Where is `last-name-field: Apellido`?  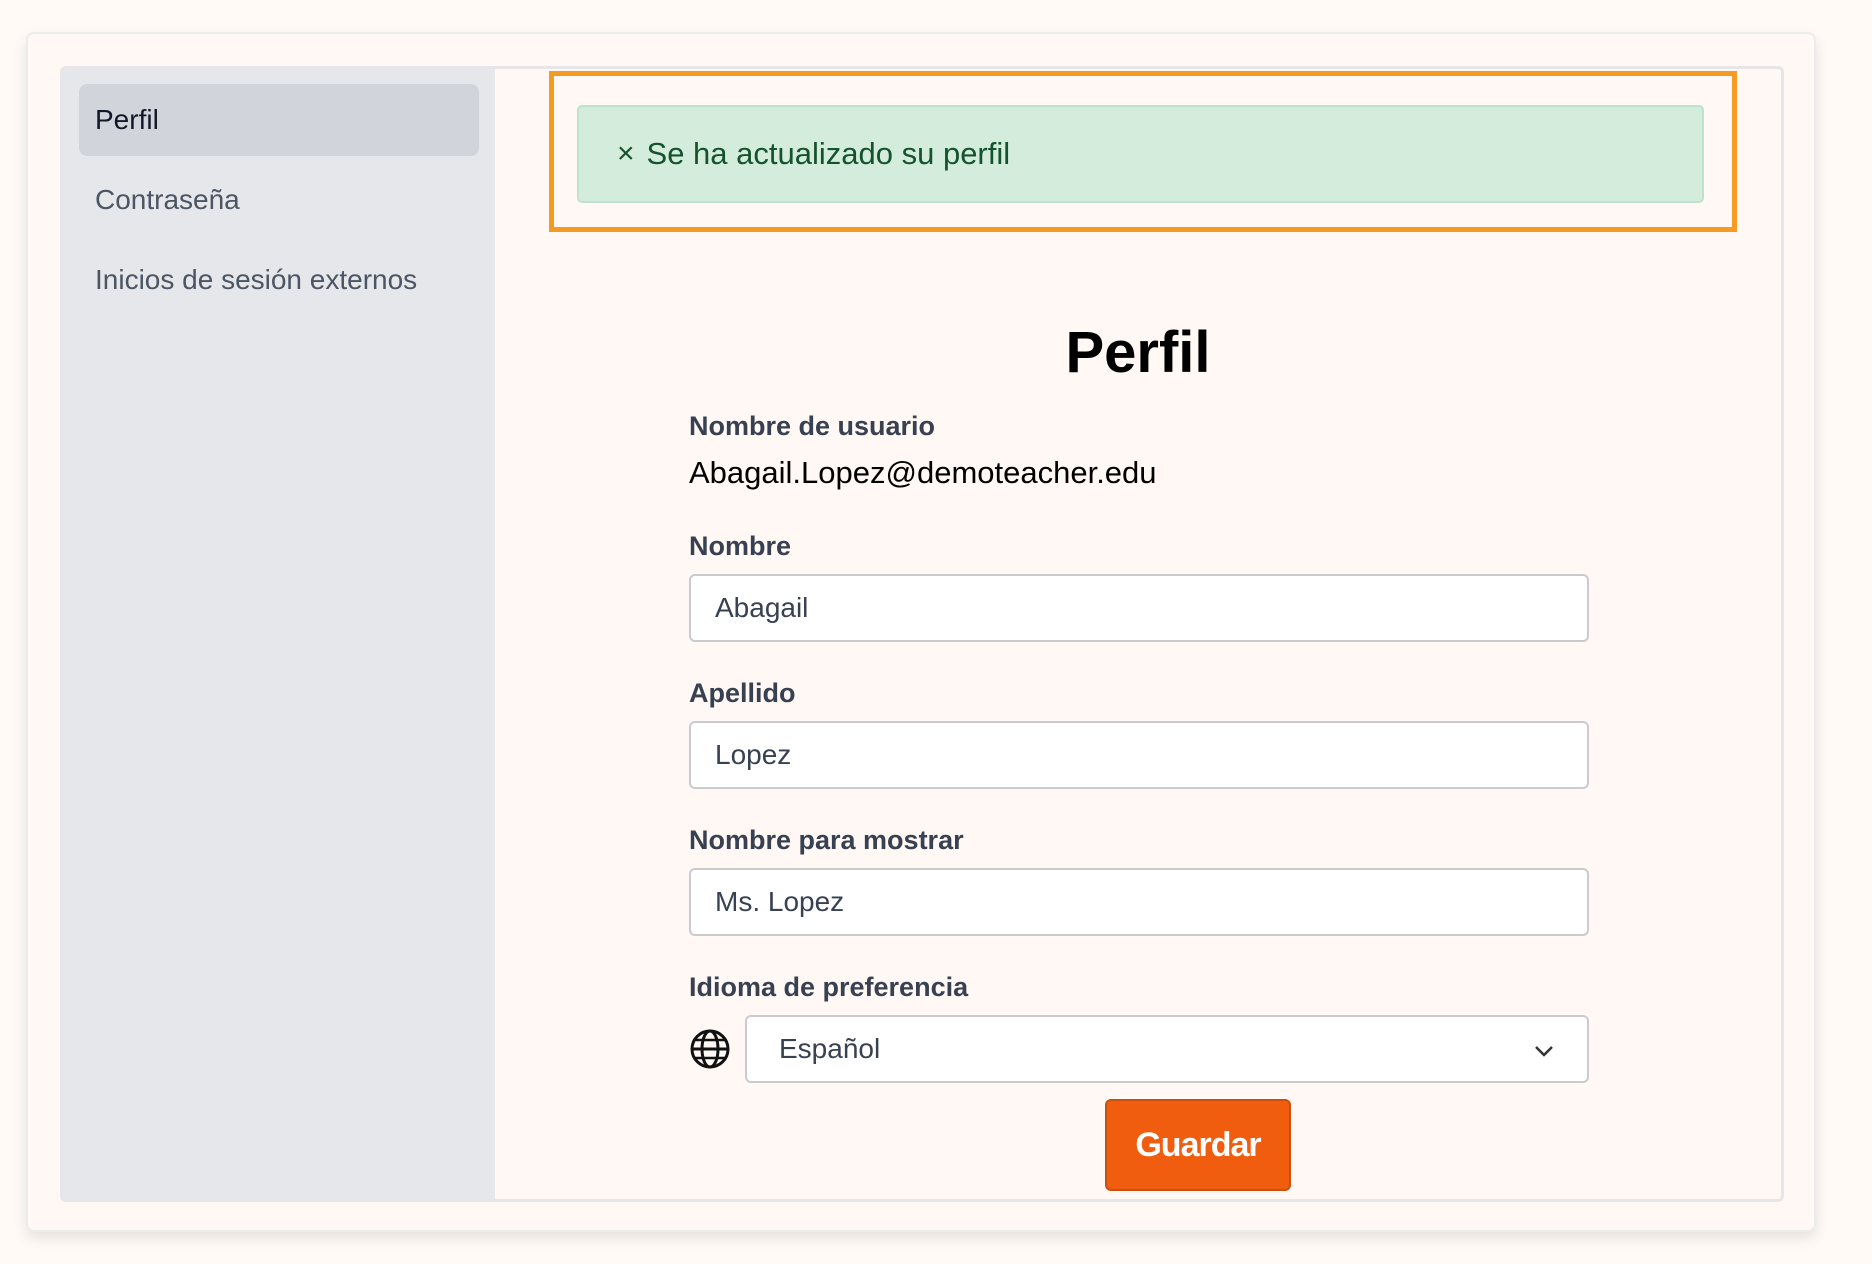 last-name-field: Apellido is located at coordinates (1139, 732).